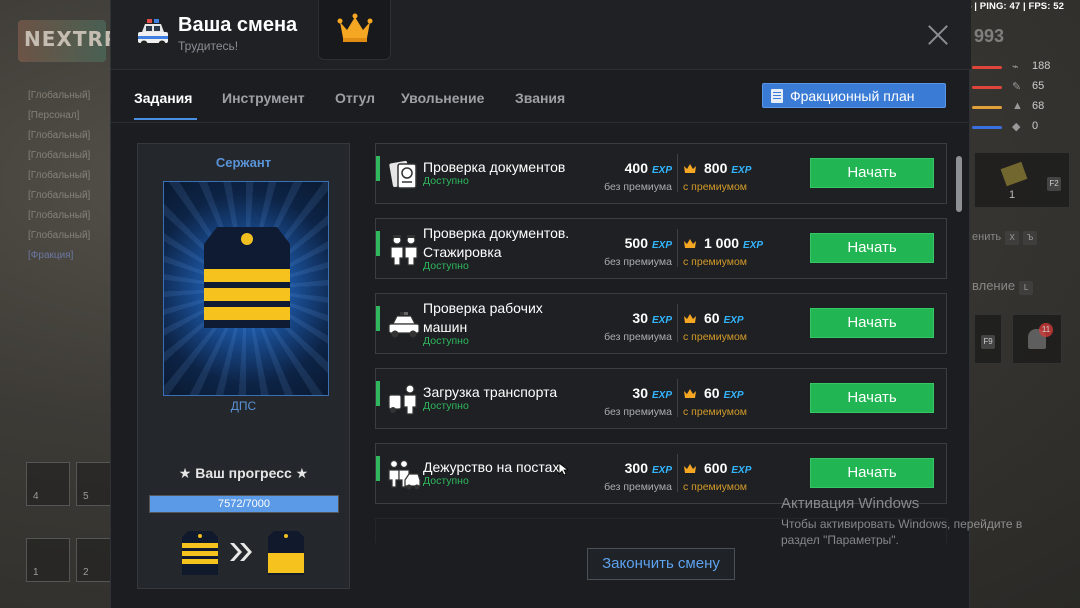 The image size is (1080, 608). What do you see at coordinates (247, 277) in the screenshot?
I see `shoulder-strap-icon` at bounding box center [247, 277].